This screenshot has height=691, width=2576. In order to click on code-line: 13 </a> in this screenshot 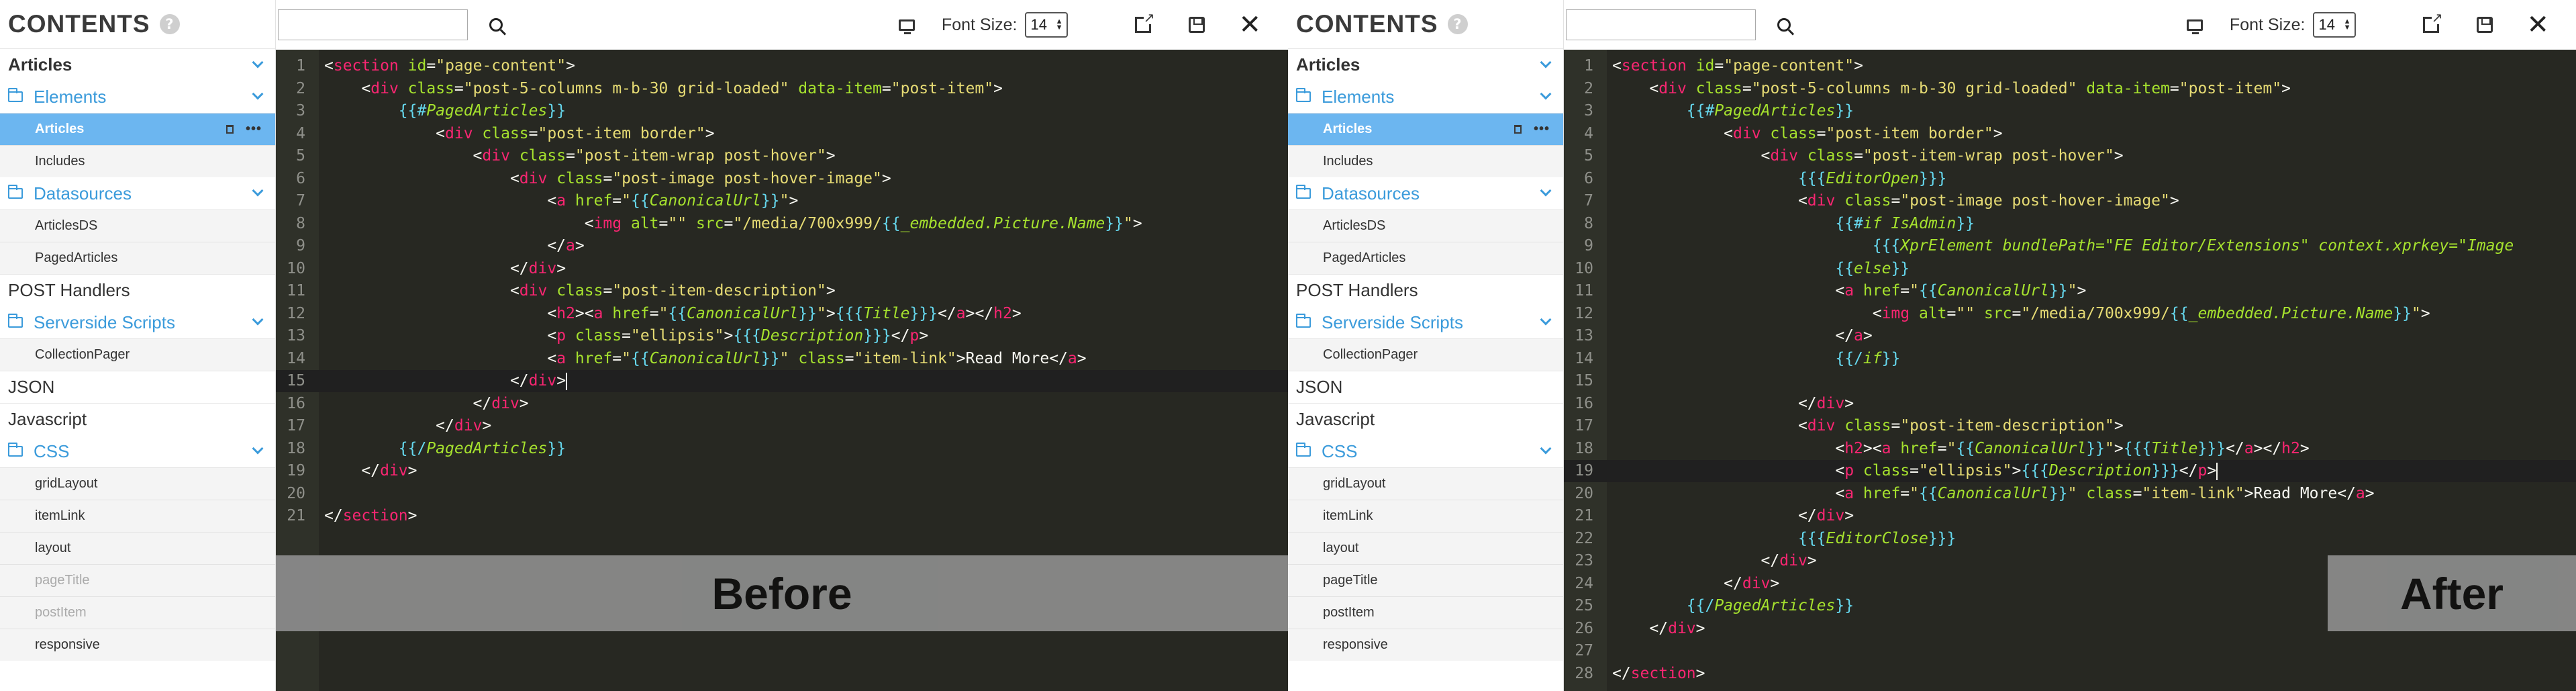, I will do `click(2070, 336)`.